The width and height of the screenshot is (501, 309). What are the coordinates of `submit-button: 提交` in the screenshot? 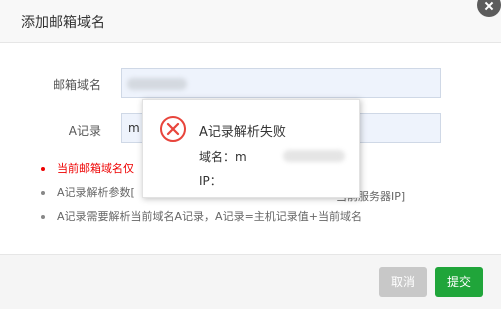 It's located at (459, 282).